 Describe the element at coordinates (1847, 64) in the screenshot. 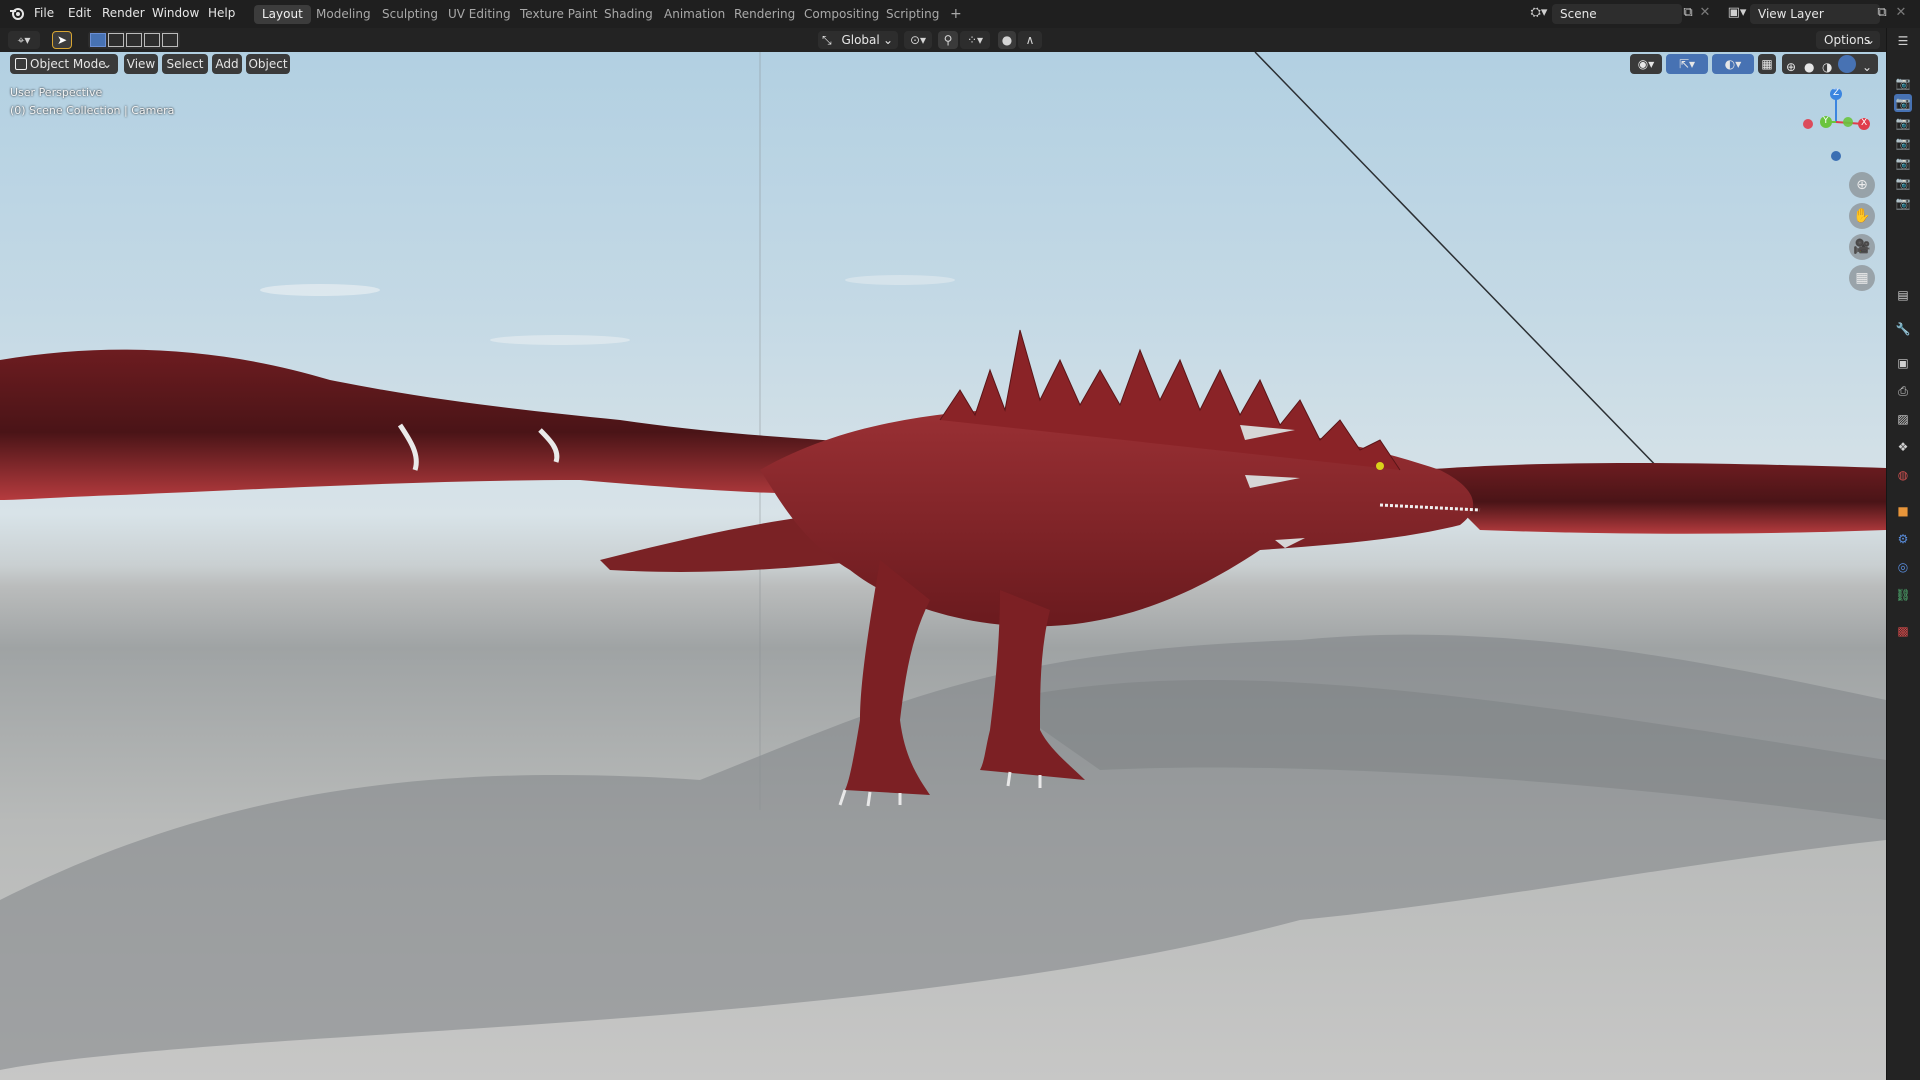

I see `rendered-shading-icon` at that location.